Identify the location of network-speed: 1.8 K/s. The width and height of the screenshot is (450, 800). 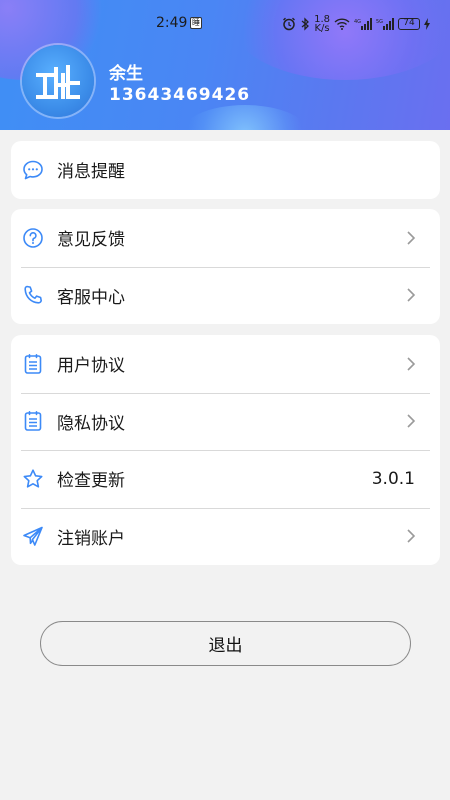
(322, 24).